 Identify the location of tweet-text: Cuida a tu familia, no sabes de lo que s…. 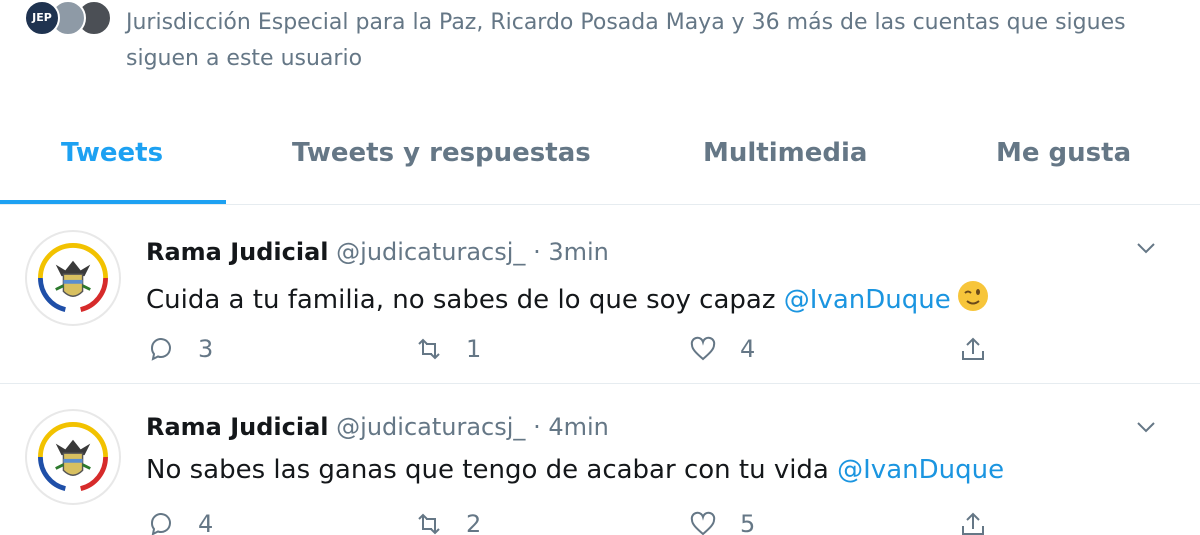
(567, 297).